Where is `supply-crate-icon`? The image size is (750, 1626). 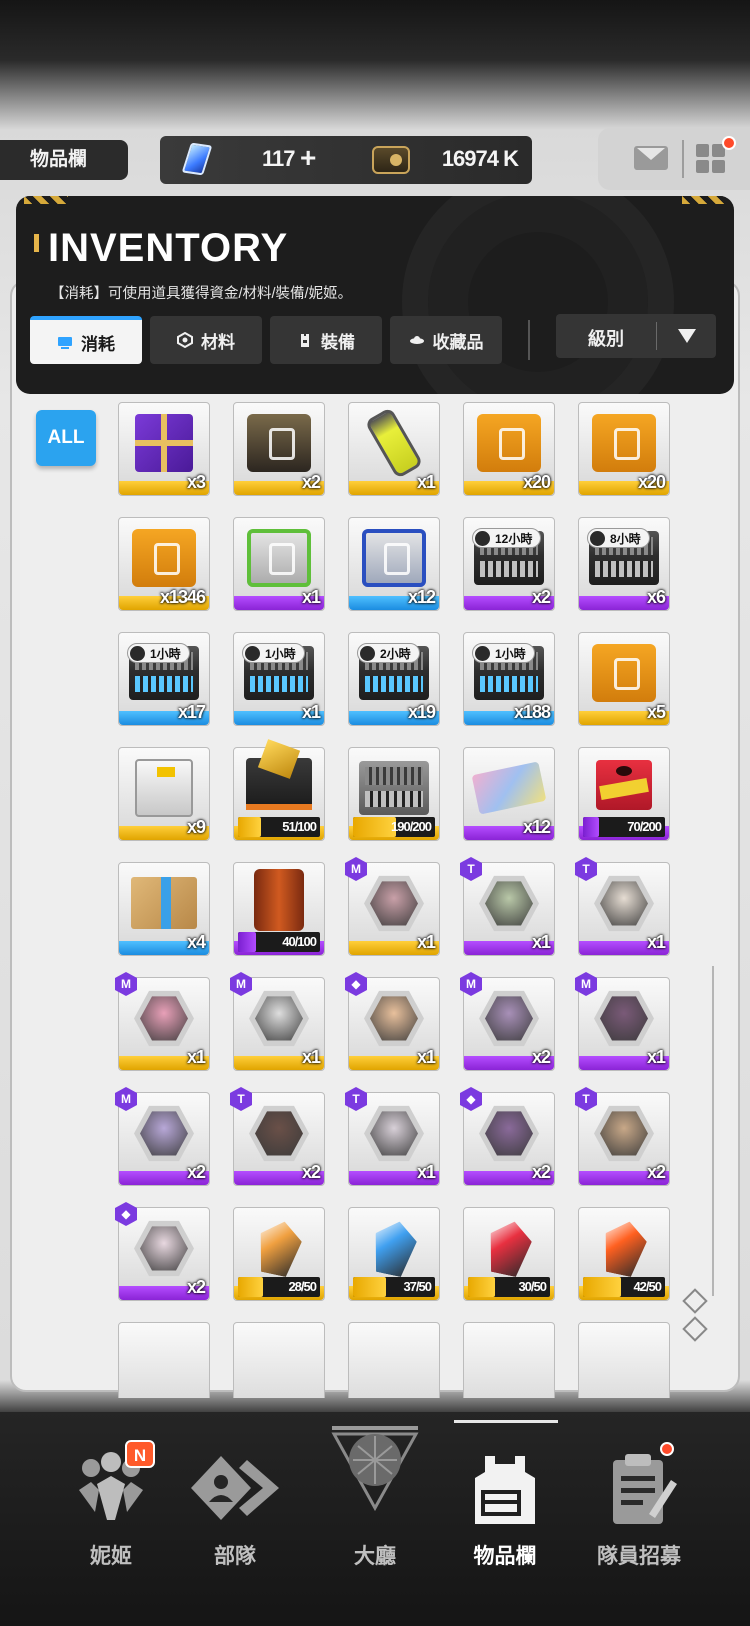 supply-crate-icon is located at coordinates (279, 558).